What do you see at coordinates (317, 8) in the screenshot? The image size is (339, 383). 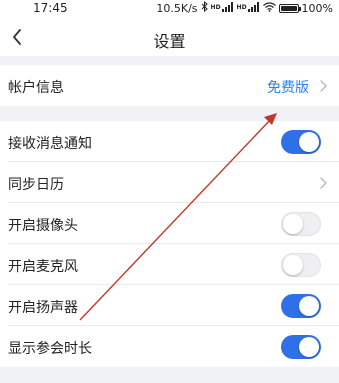 I see `battery-percent: 100%` at bounding box center [317, 8].